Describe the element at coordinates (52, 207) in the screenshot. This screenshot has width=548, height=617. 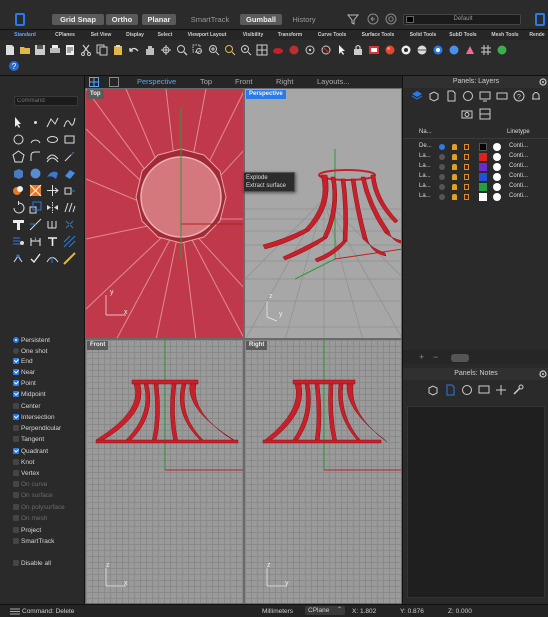
I see `mirror-icon` at that location.